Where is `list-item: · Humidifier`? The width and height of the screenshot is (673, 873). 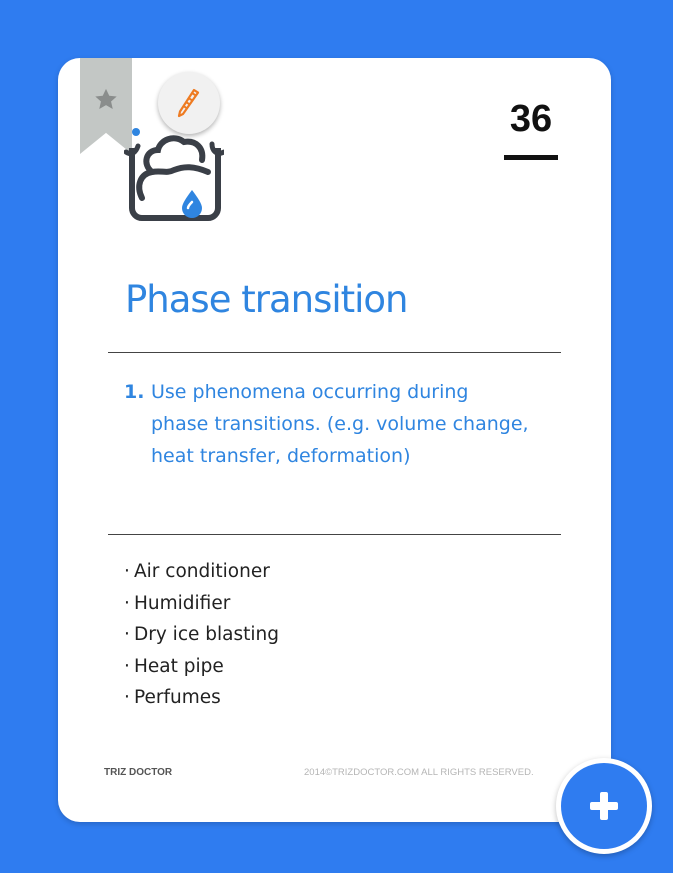
list-item: · Humidifier is located at coordinates (177, 603).